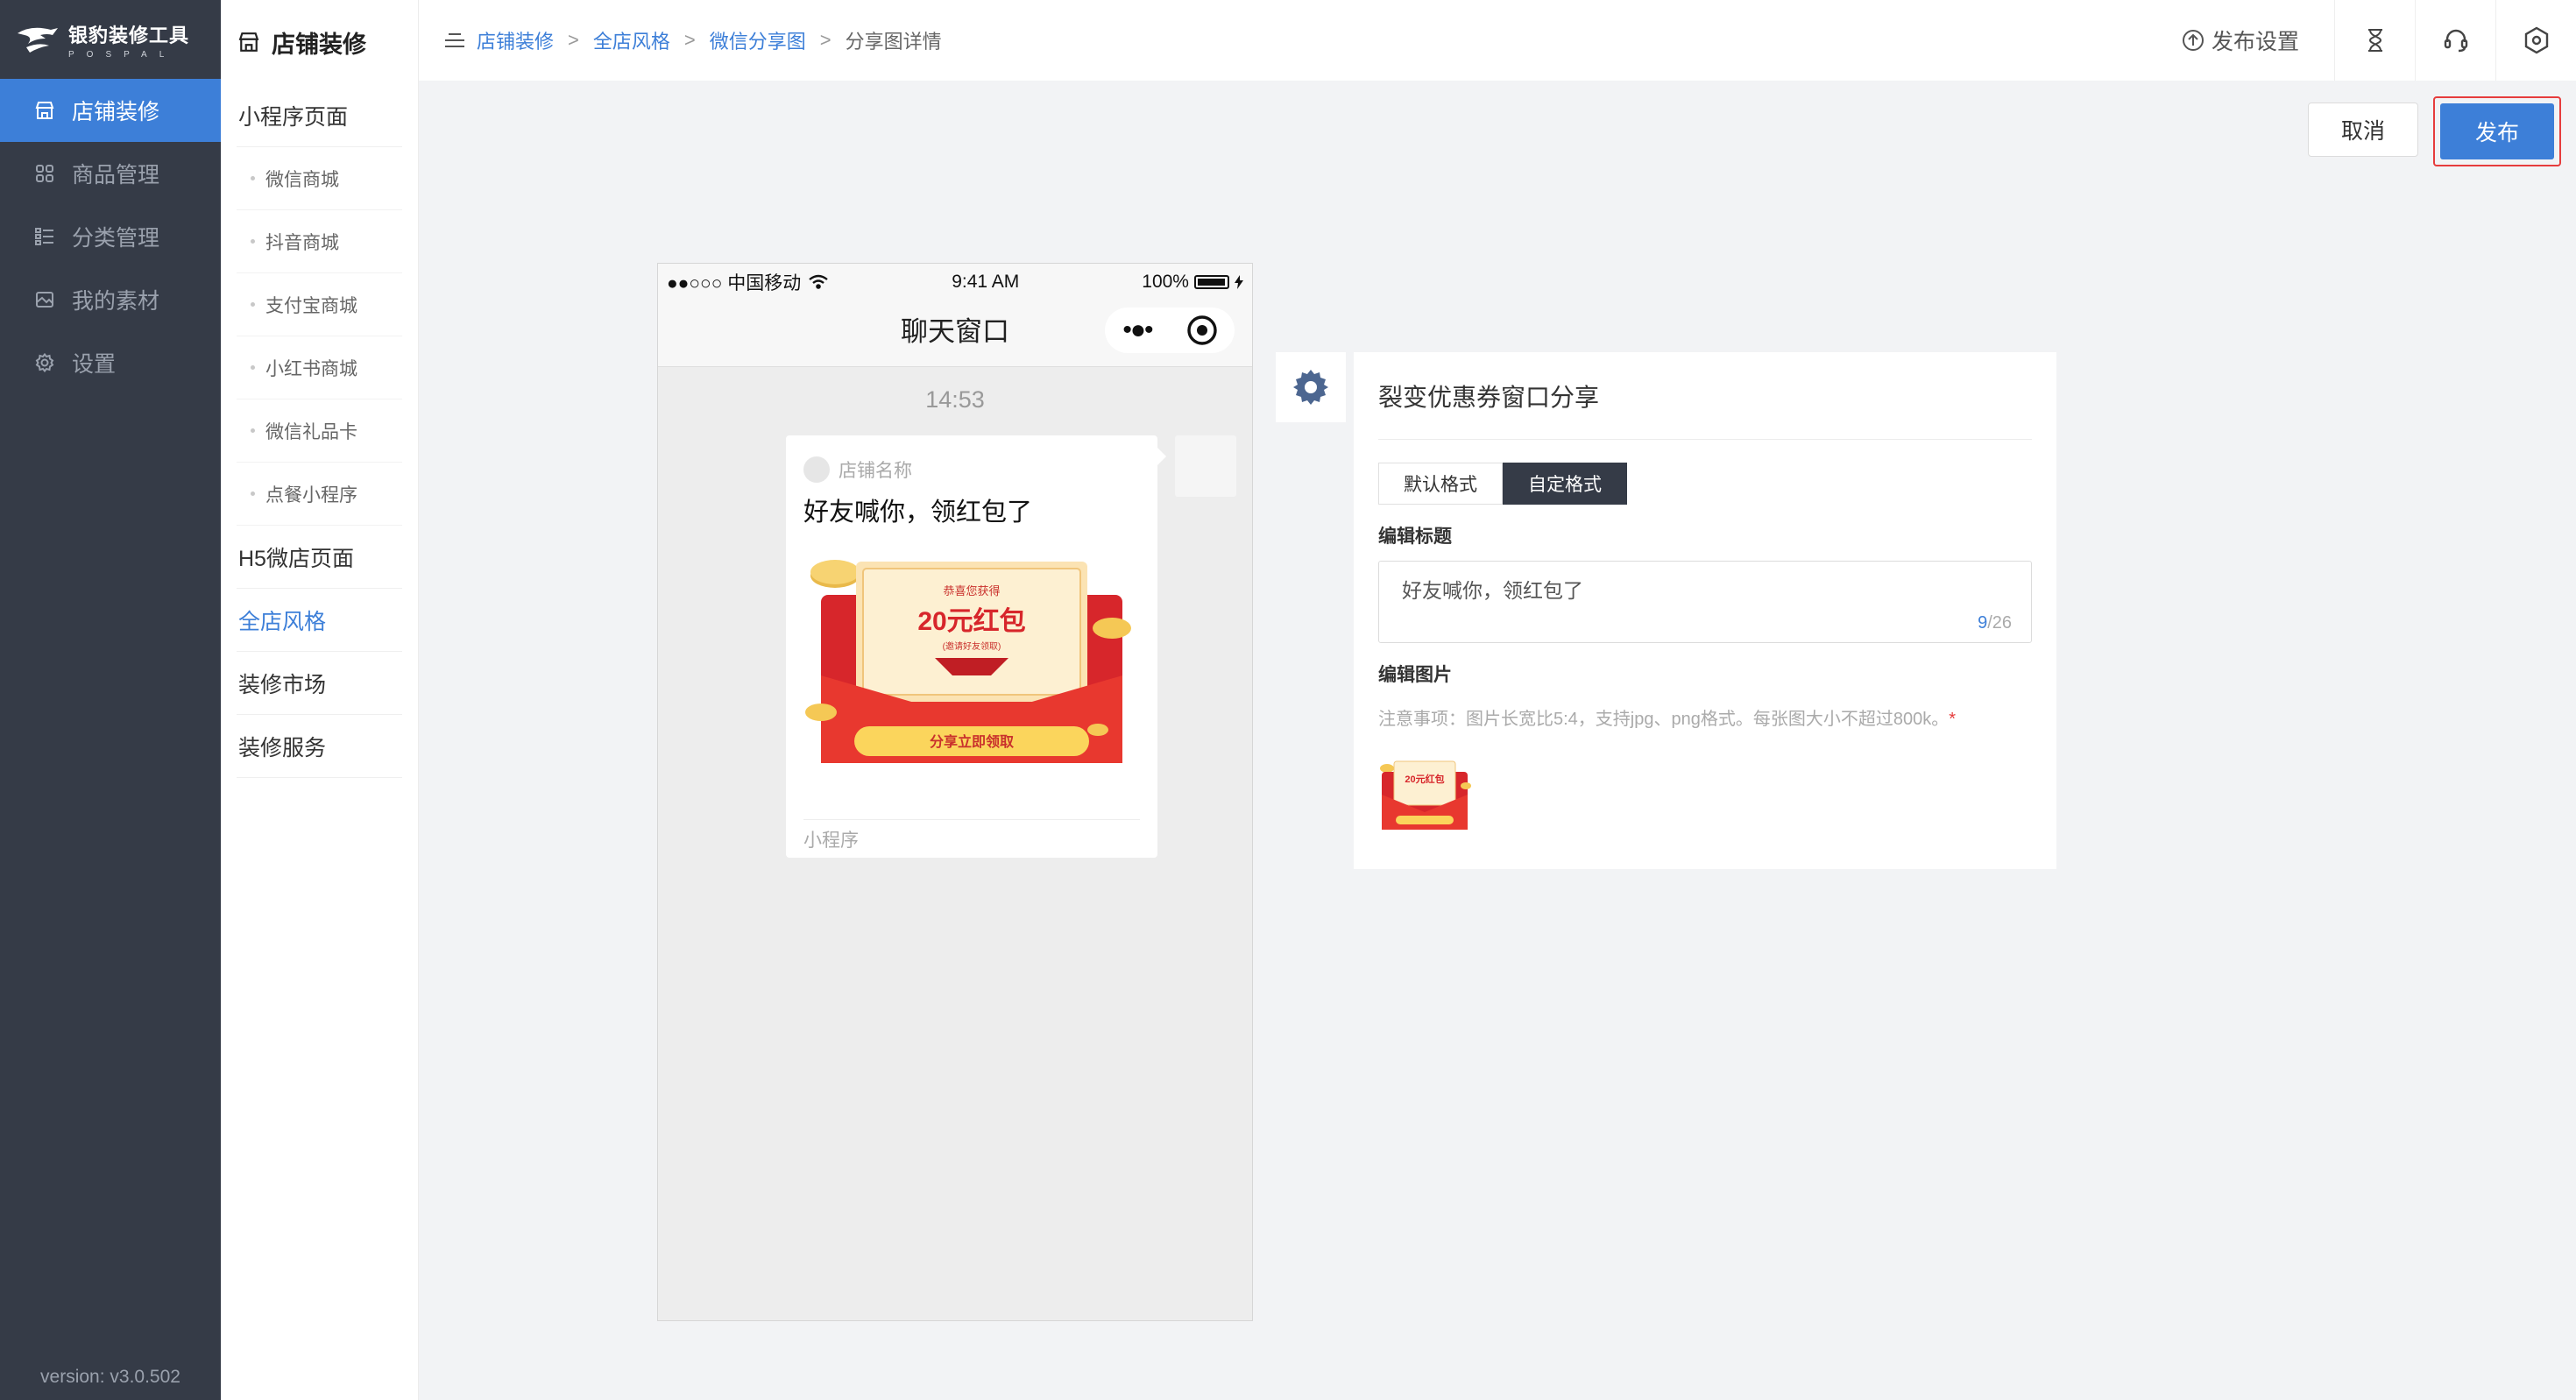 The width and height of the screenshot is (2576, 1400). What do you see at coordinates (319, 367) in the screenshot?
I see `sidebar-subitem-xiaohongshu-mall: 小红书商城` at bounding box center [319, 367].